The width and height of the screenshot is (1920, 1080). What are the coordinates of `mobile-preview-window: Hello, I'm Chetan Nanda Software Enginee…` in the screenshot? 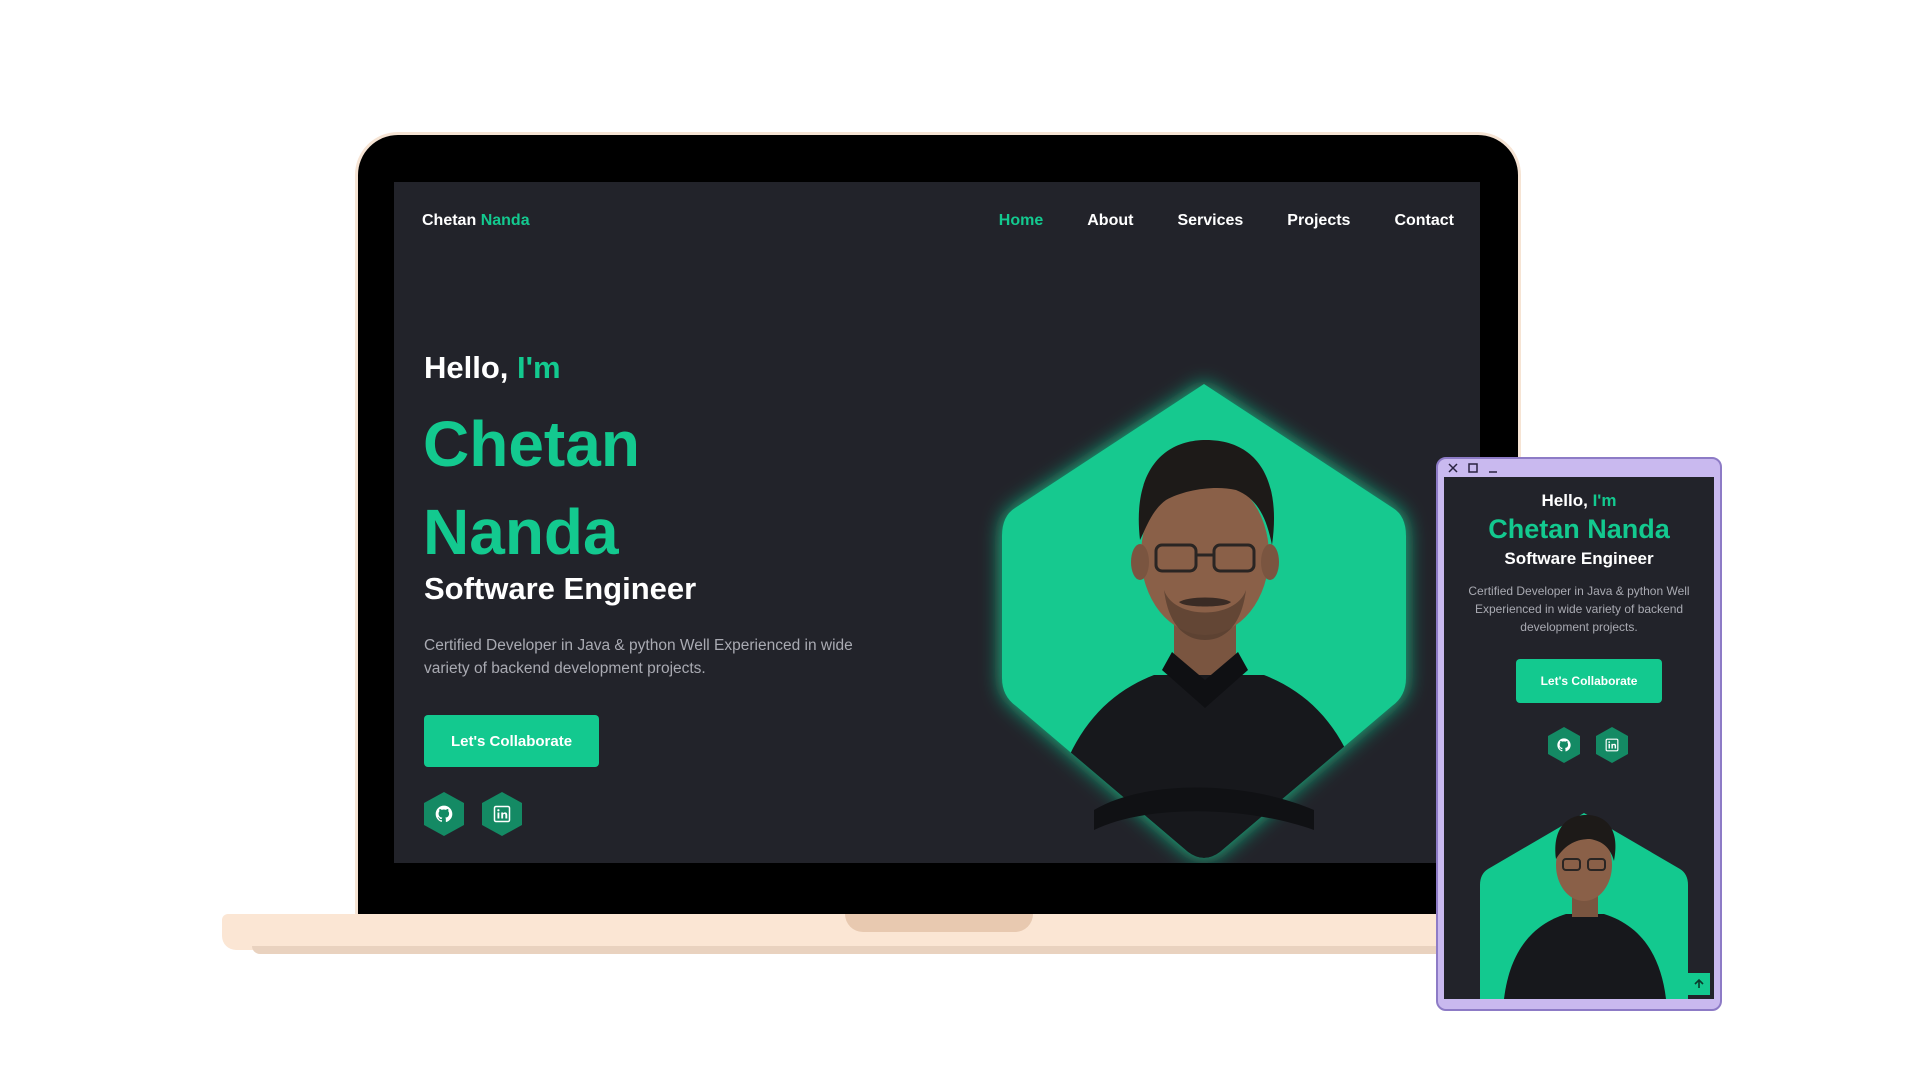 It's located at (1579, 734).